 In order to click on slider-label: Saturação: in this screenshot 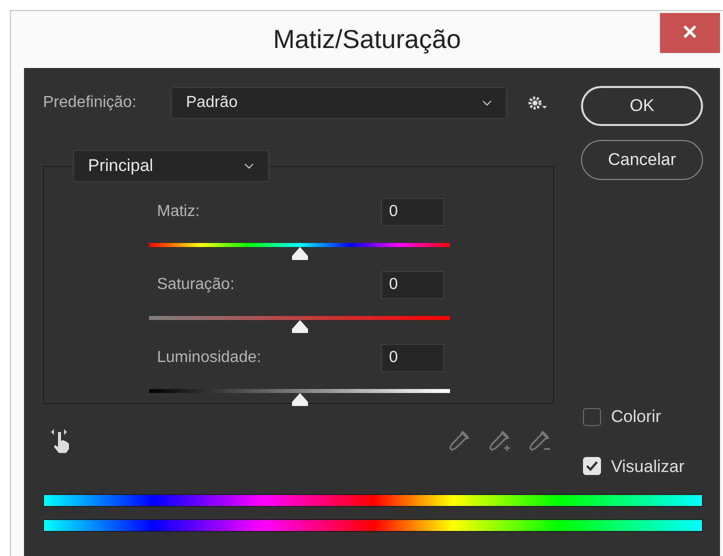, I will do `click(195, 285)`.